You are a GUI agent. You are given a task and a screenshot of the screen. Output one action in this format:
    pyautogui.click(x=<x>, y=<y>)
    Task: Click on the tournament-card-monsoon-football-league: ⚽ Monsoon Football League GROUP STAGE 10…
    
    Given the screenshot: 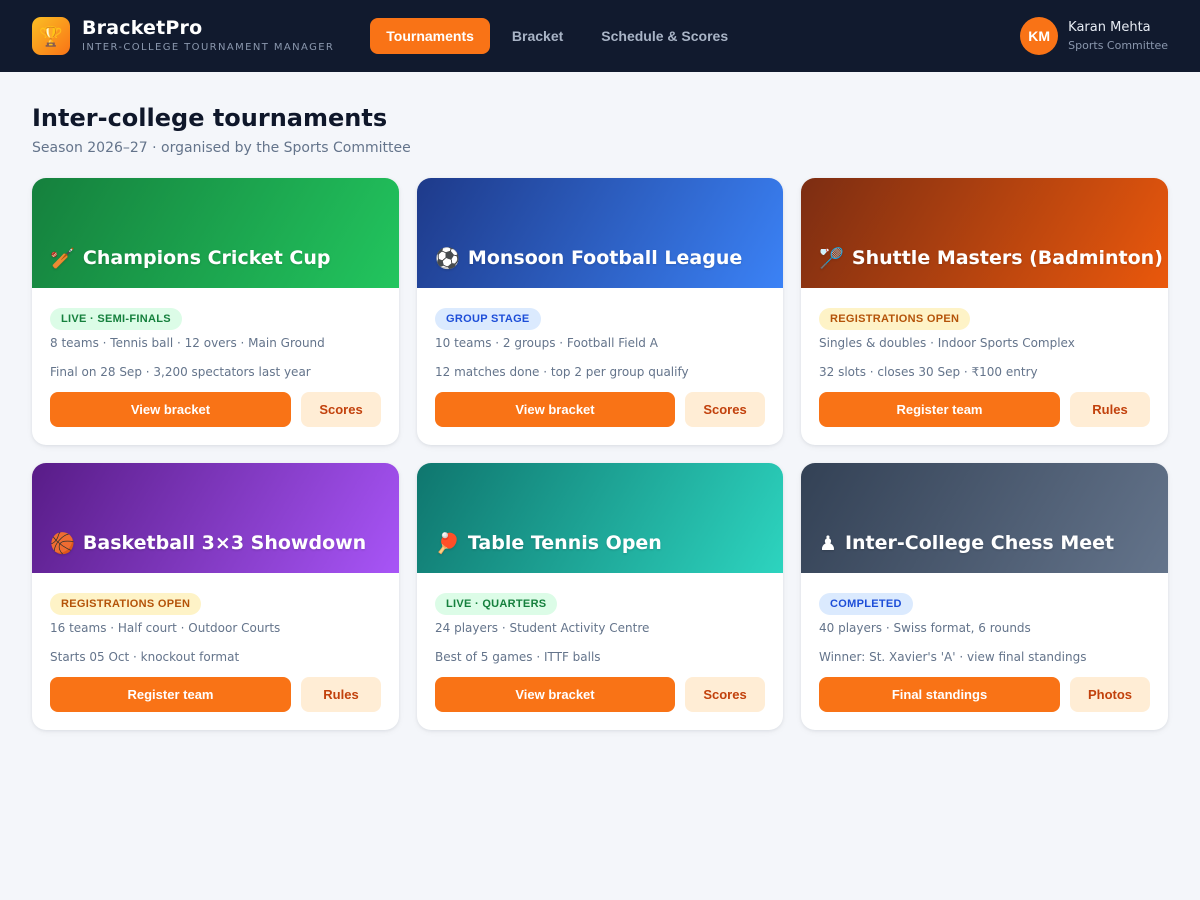 What is the action you would take?
    pyautogui.click(x=600, y=311)
    